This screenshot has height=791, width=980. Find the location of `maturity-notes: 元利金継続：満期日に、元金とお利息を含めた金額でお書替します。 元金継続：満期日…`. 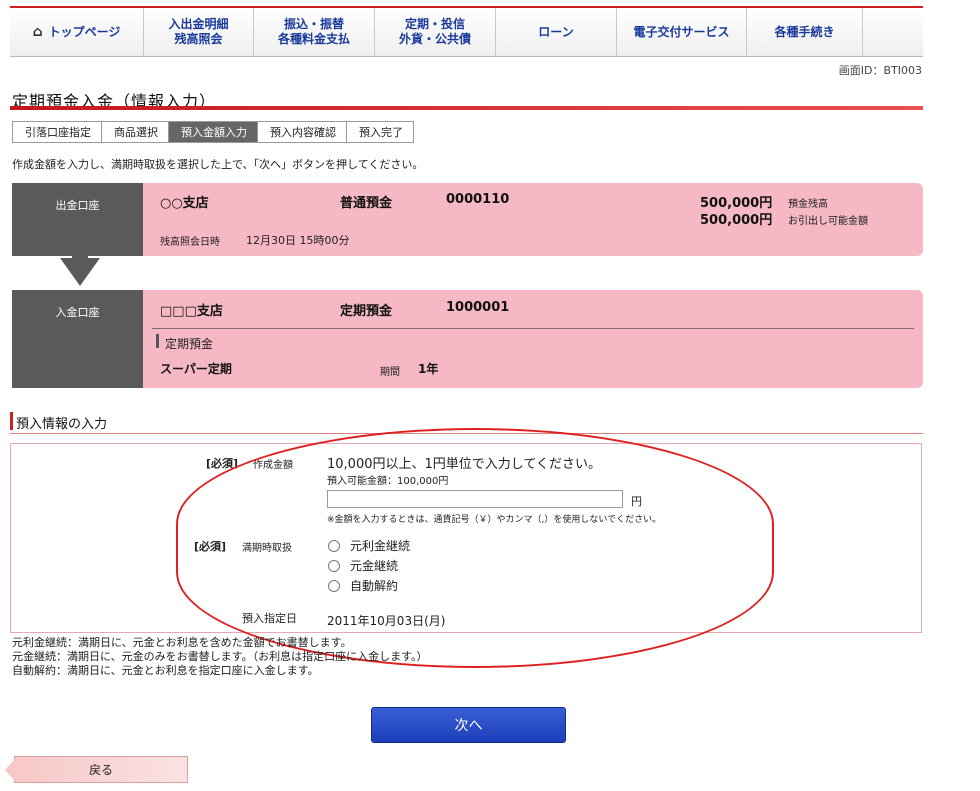

maturity-notes: 元利金継続：満期日に、元金とお利息を含めた金額でお書替します。 元金継続：満期日… is located at coordinates (219, 657).